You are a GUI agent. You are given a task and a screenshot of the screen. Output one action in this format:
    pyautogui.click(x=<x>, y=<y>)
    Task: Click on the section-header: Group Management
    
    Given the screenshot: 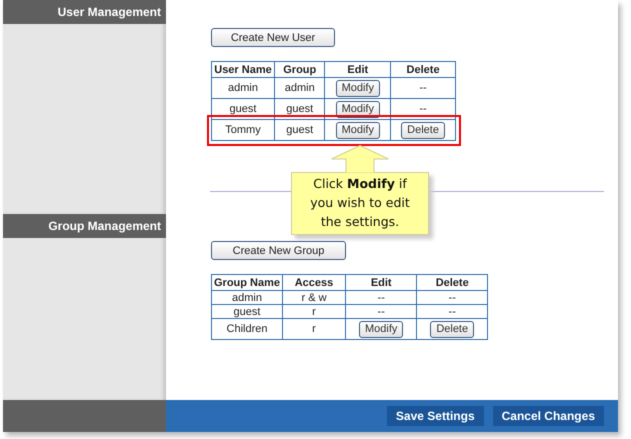 What is the action you would take?
    pyautogui.click(x=84, y=226)
    